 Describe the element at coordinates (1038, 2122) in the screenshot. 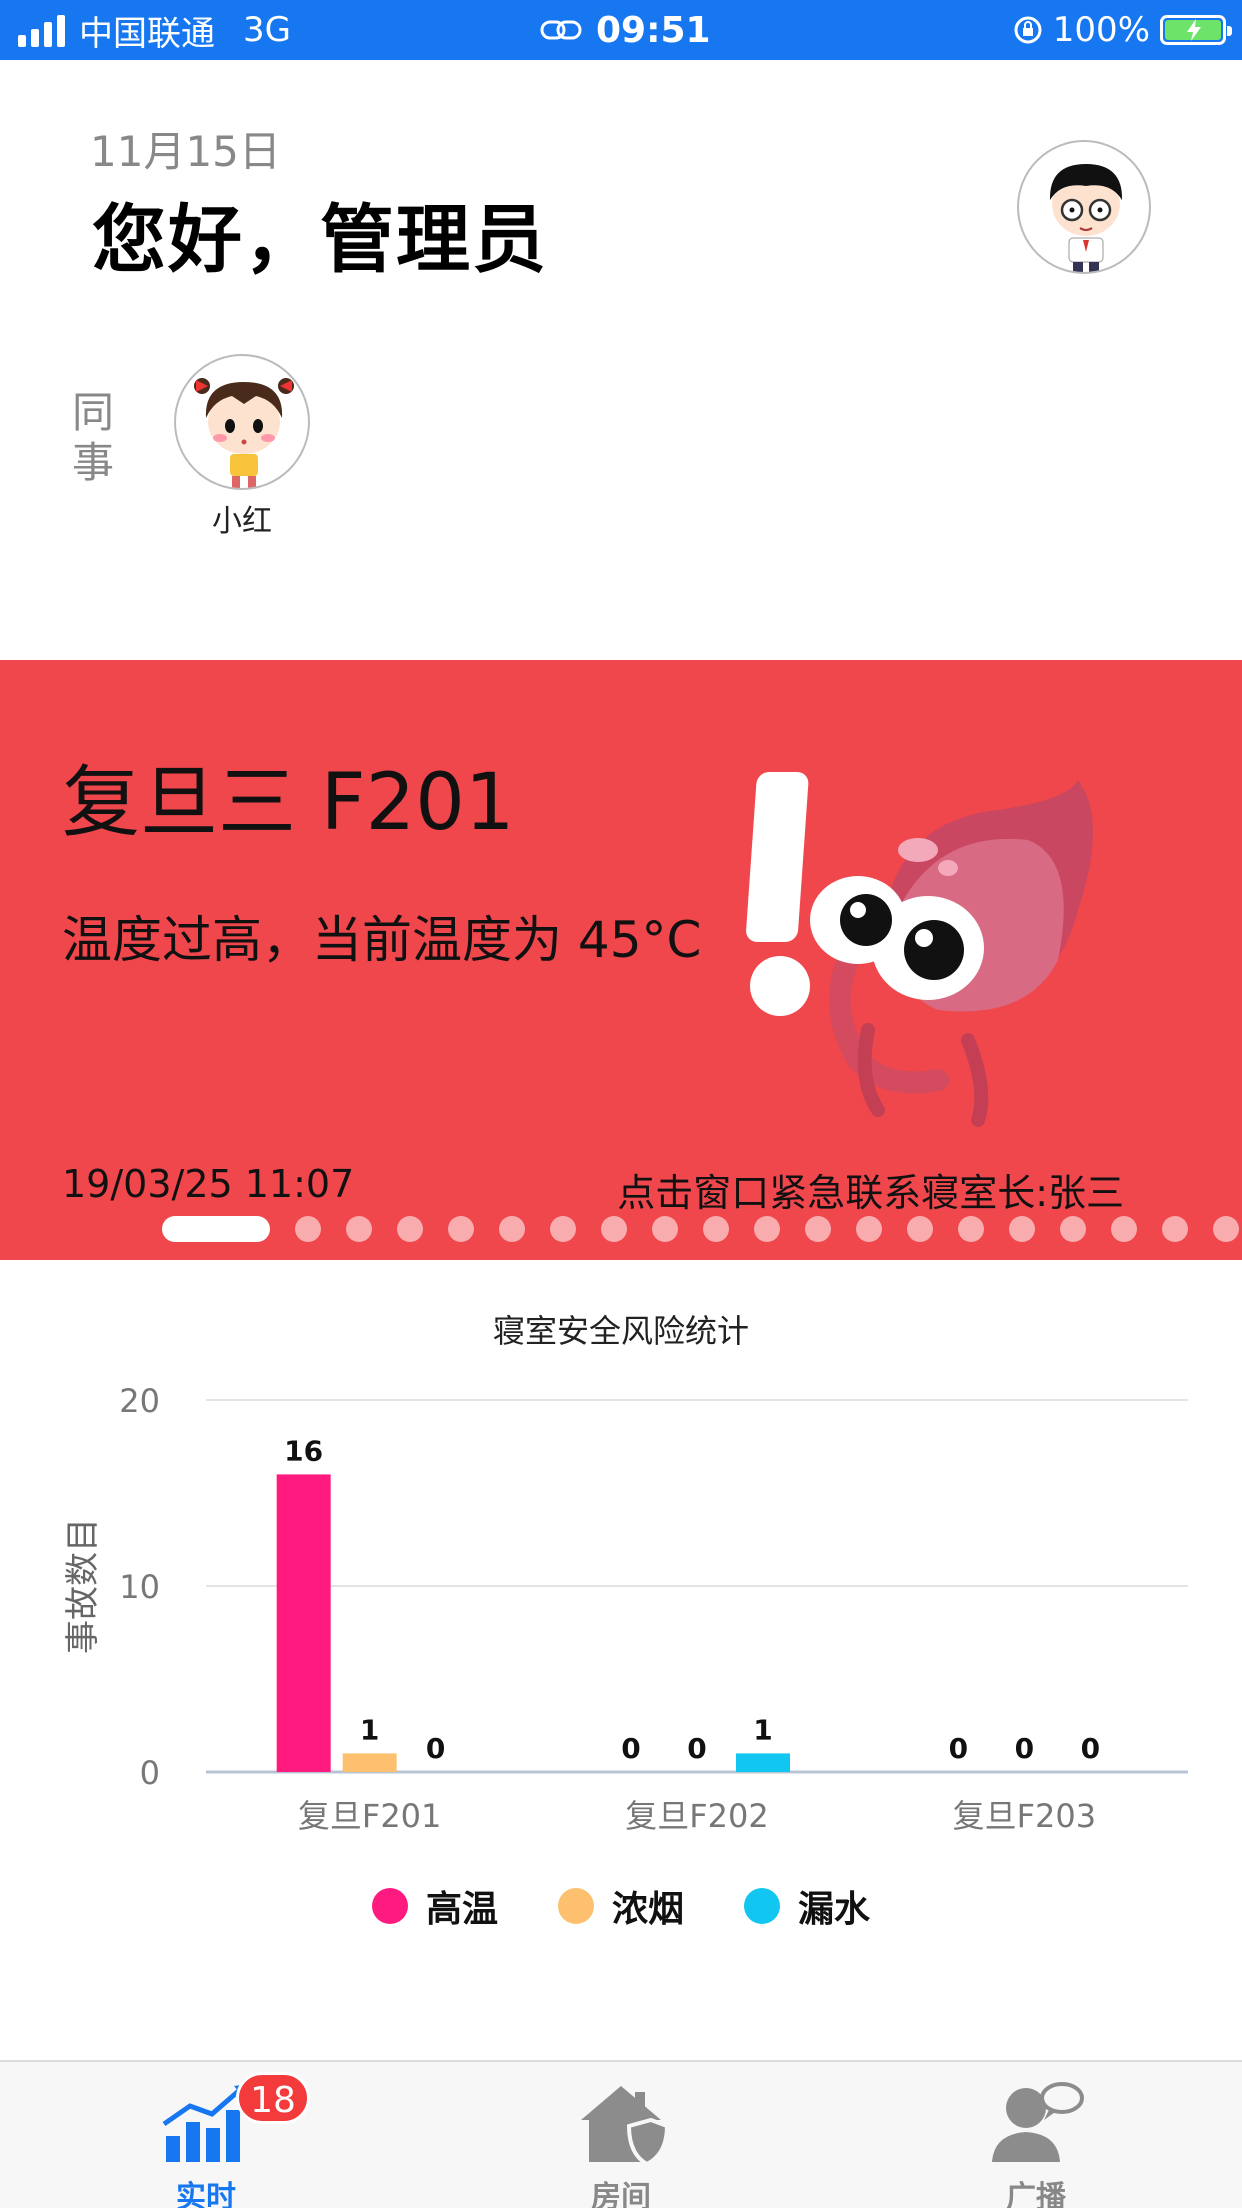

I see `person-speech-icon` at that location.